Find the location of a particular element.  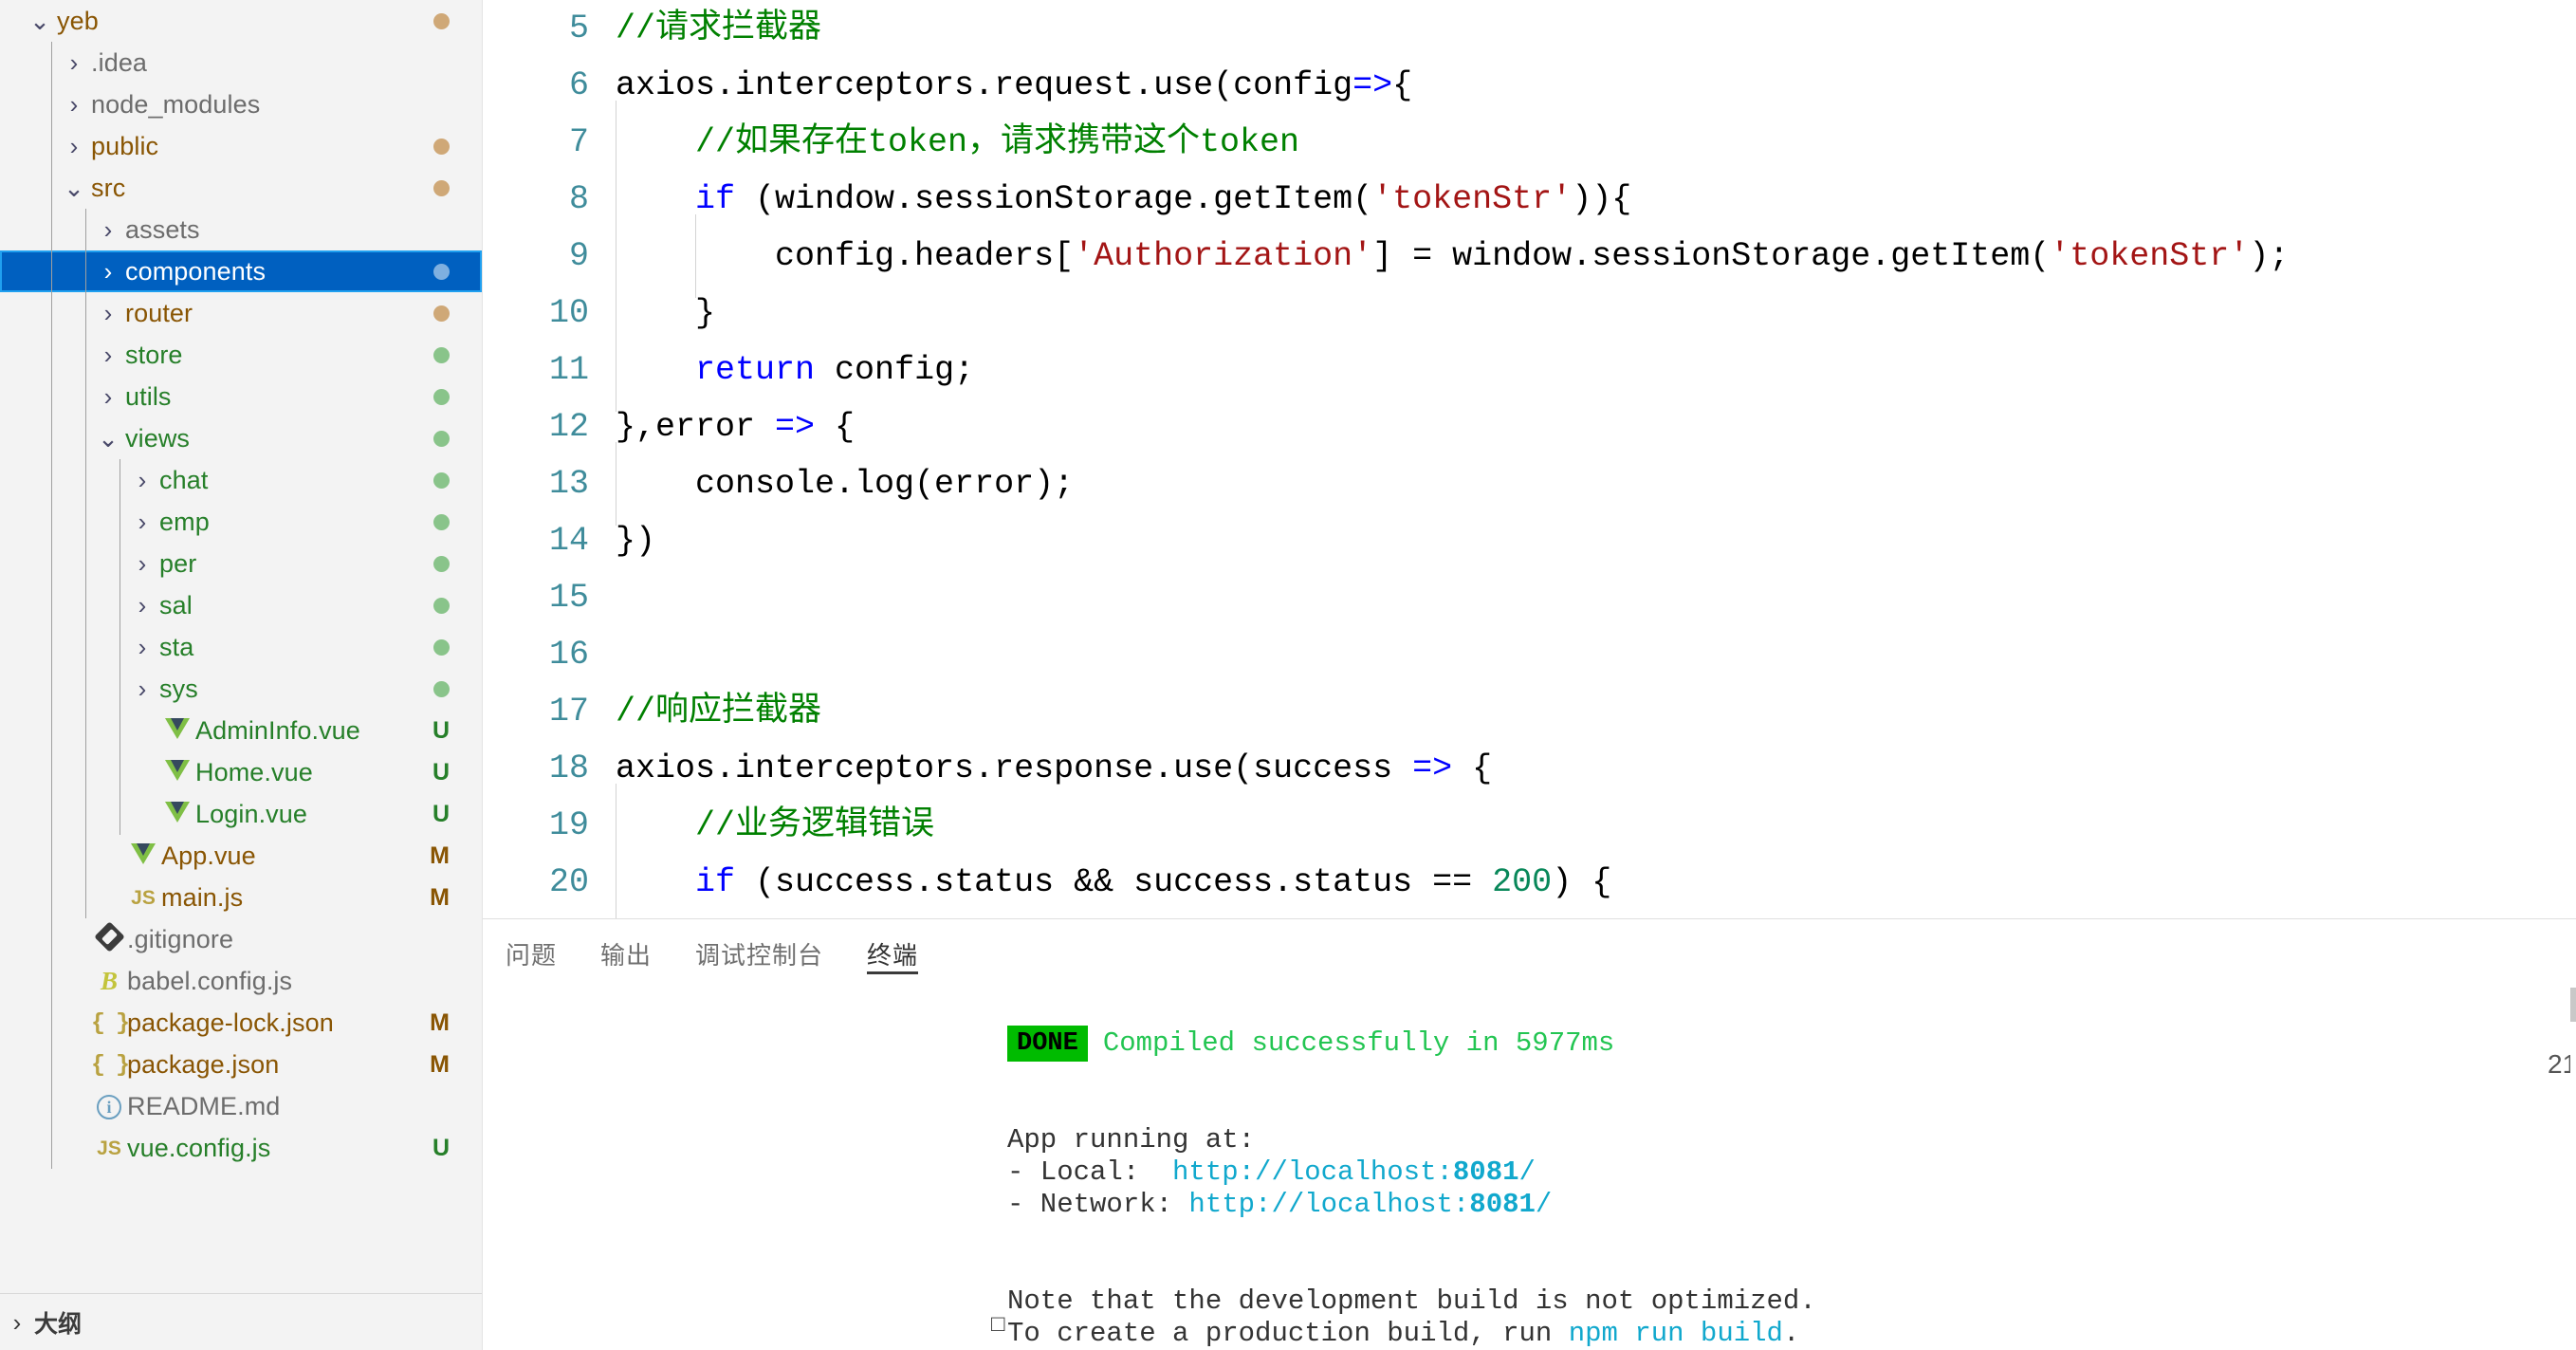

code-line: 17 //响应拦截器 is located at coordinates (1529, 711).